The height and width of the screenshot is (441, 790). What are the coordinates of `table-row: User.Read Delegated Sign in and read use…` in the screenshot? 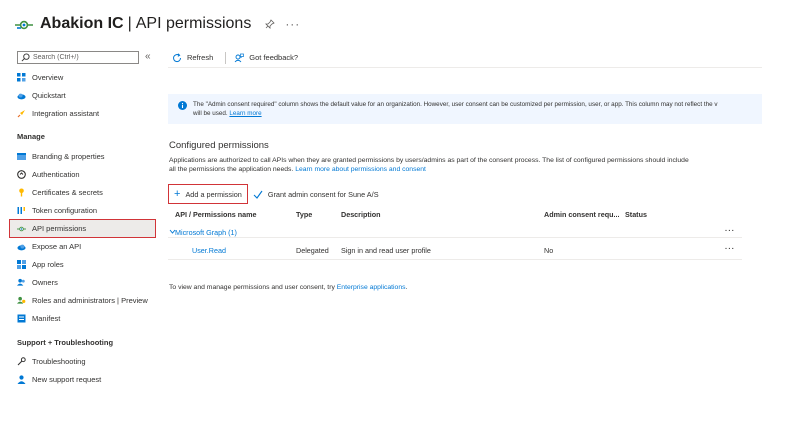 It's located at (455, 252).